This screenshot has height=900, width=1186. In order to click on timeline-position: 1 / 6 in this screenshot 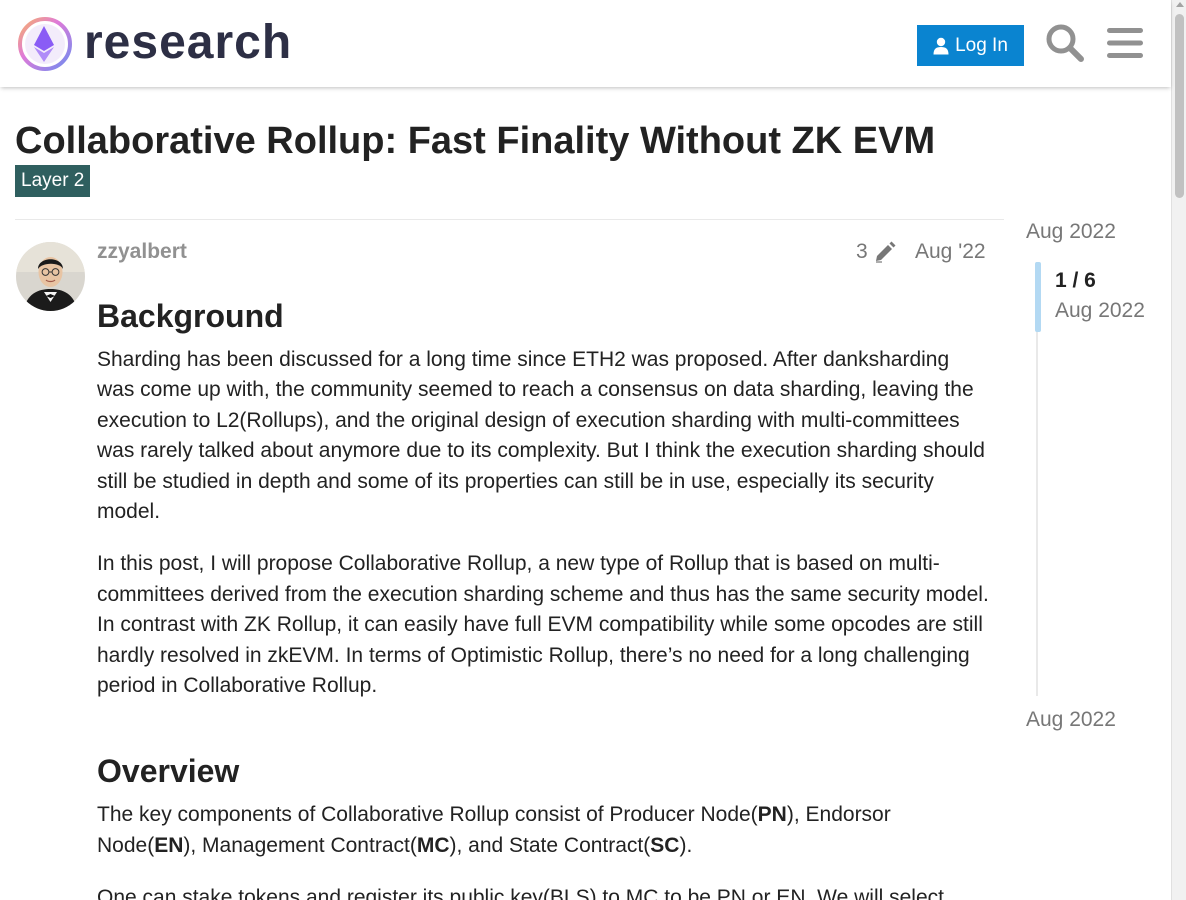, I will do `click(1075, 281)`.